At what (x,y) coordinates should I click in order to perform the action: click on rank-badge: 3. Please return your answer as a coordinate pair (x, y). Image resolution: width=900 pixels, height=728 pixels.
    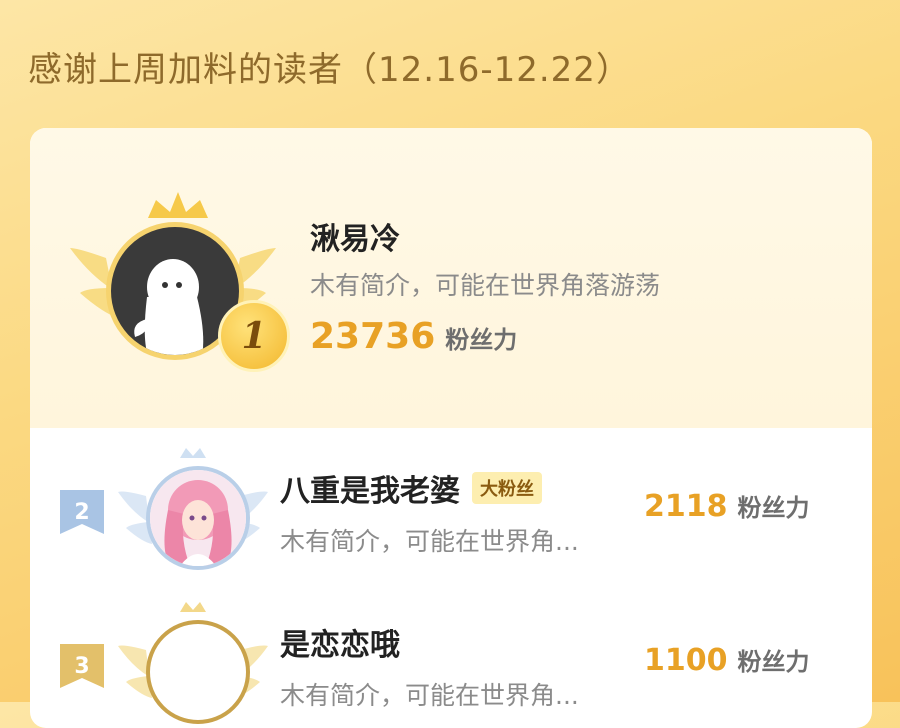
    Looking at the image, I should click on (82, 666).